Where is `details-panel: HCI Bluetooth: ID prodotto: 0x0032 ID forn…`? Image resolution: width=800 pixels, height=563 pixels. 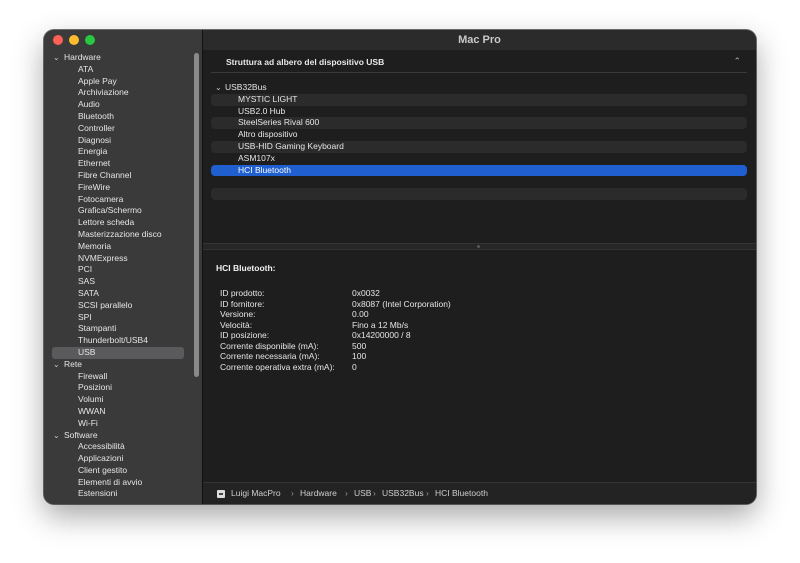 details-panel: HCI Bluetooth: ID prodotto: 0x0032 ID forn… is located at coordinates (476, 317).